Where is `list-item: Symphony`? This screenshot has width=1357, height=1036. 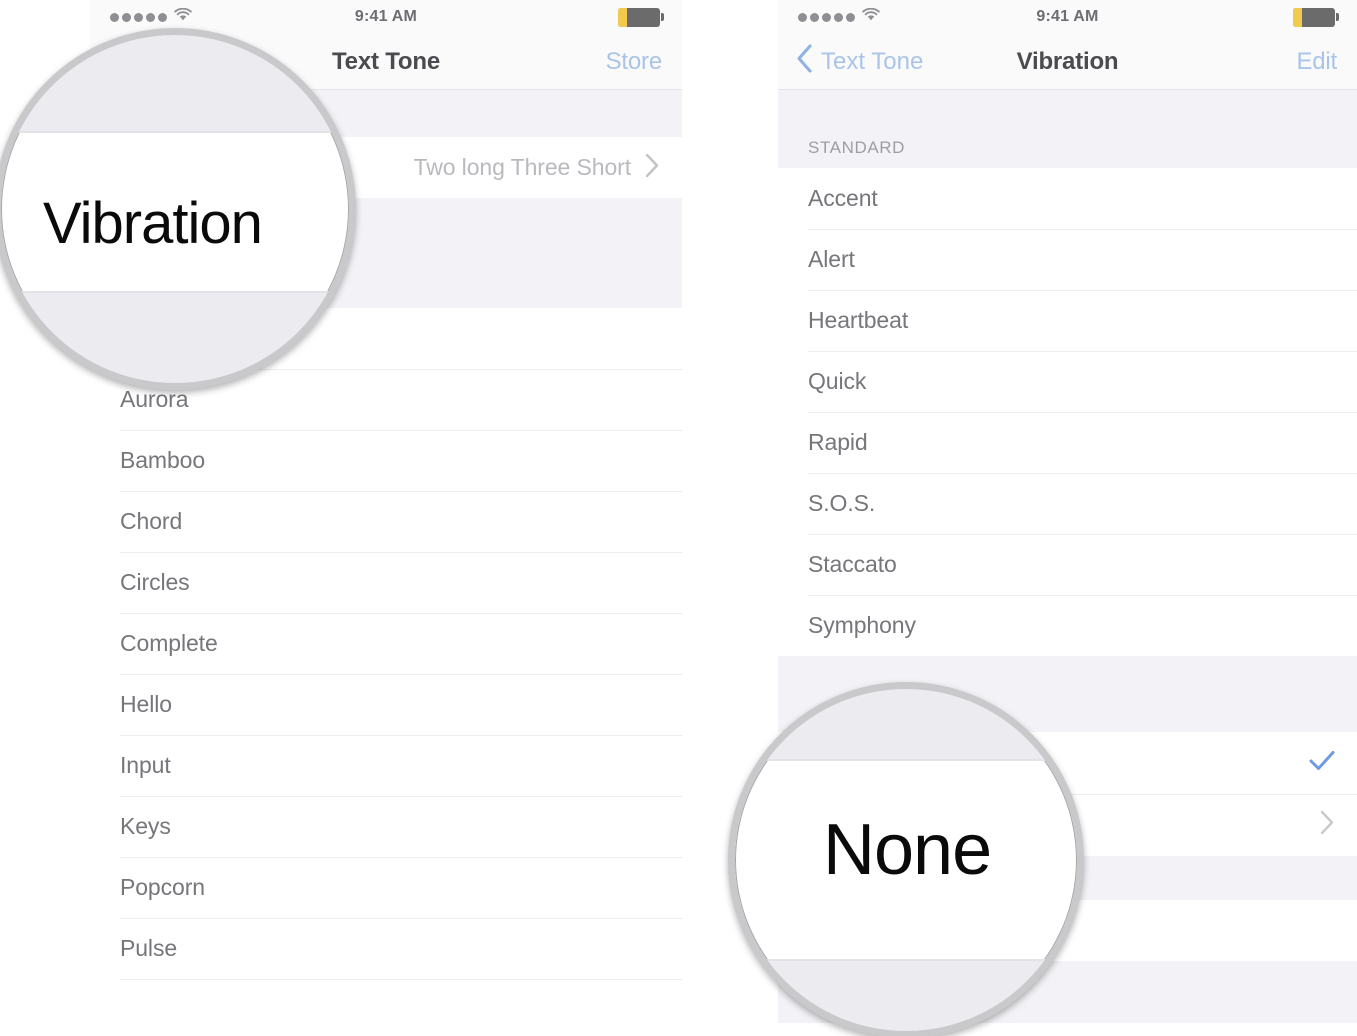 list-item: Symphony is located at coordinates (1067, 625).